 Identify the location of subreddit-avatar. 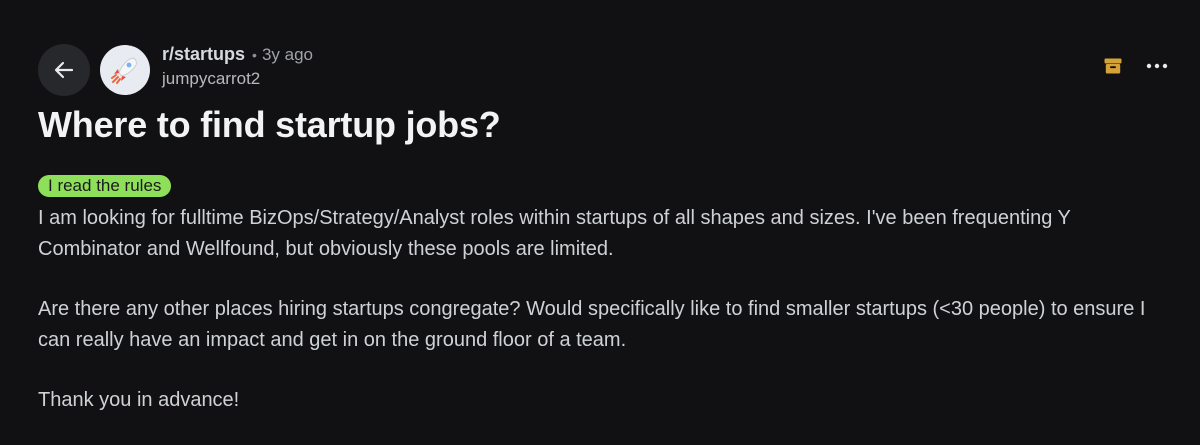
(125, 70).